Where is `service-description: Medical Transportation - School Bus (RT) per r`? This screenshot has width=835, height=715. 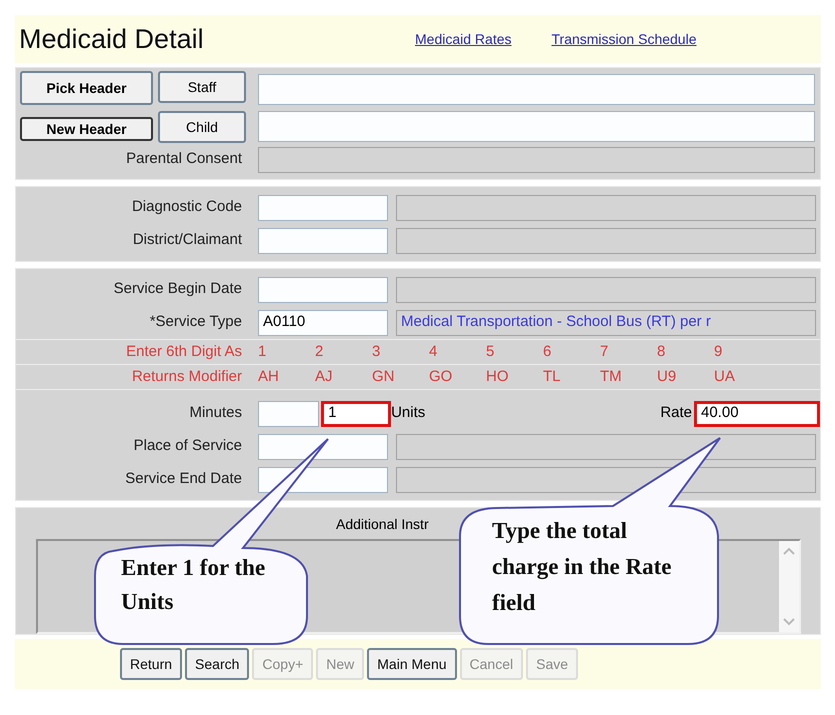
service-description: Medical Transportation - School Bus (RT) per r is located at coordinates (606, 323).